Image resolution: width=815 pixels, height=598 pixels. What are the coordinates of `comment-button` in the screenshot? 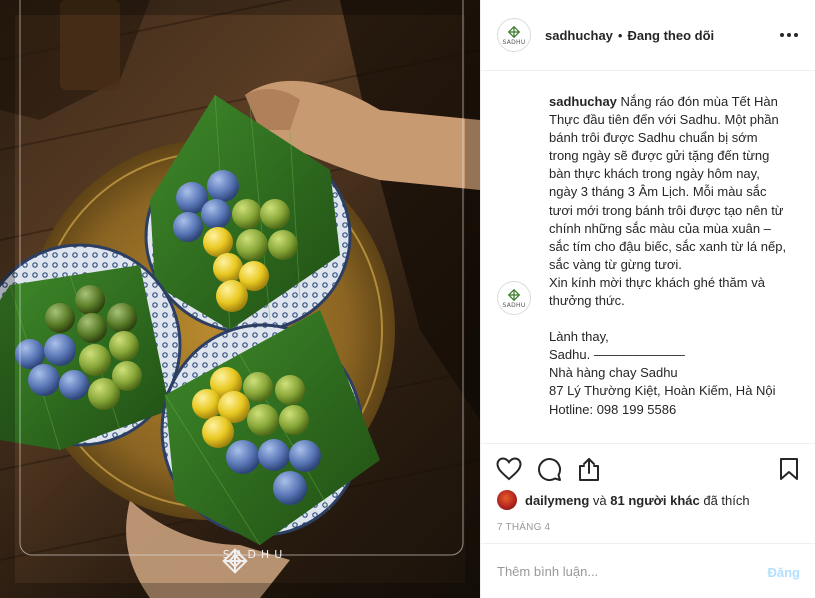 It's located at (549, 469).